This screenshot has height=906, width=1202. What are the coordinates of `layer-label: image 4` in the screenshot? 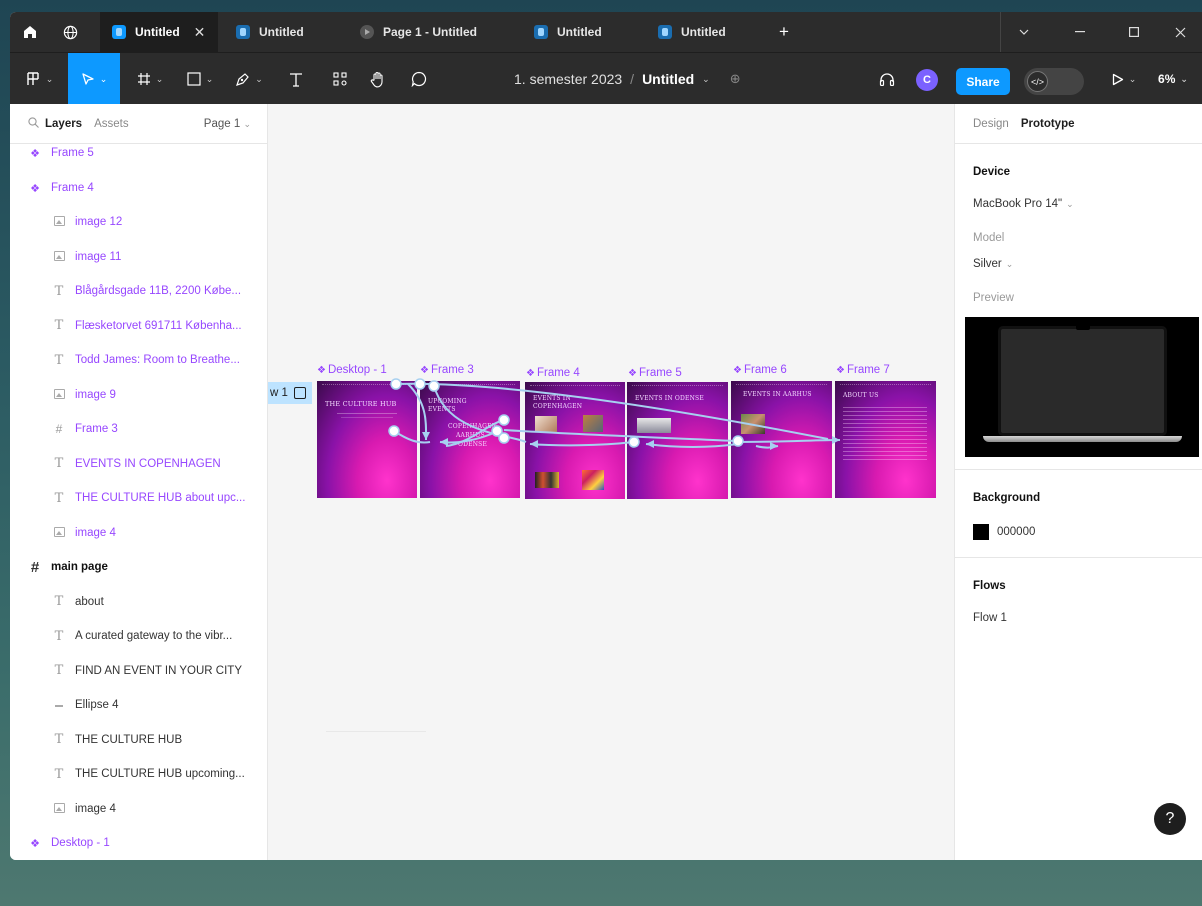 It's located at (95, 532).